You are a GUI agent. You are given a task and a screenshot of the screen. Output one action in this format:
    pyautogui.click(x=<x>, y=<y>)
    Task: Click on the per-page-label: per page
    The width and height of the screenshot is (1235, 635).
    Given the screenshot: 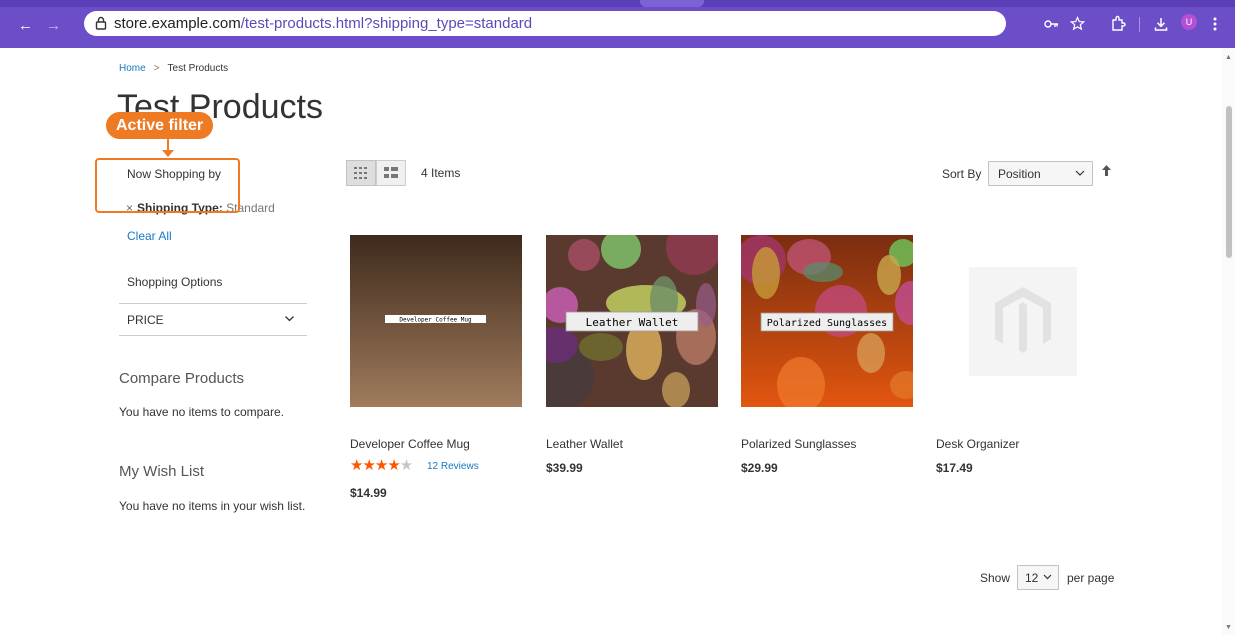 What is the action you would take?
    pyautogui.click(x=1091, y=578)
    